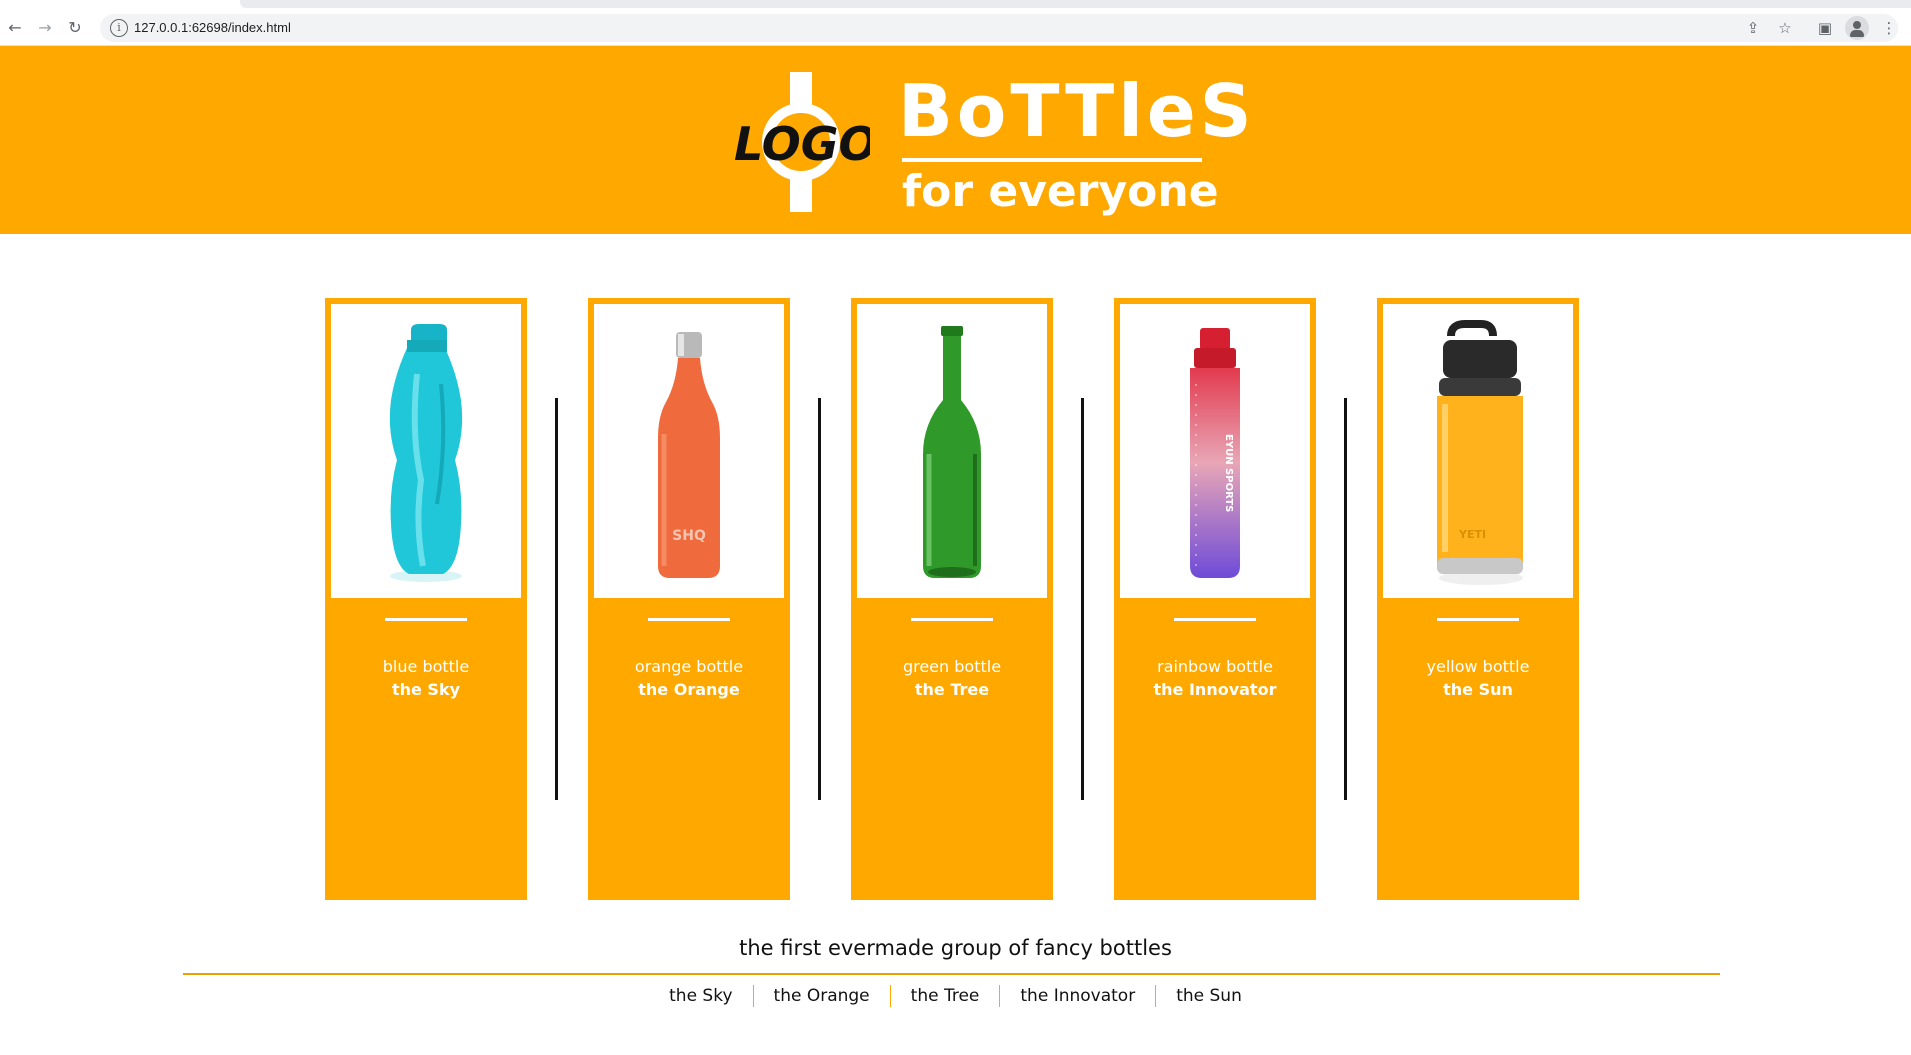  I want to click on rainbow-bottle-print: EYUN SPORTS, so click(1228, 473).